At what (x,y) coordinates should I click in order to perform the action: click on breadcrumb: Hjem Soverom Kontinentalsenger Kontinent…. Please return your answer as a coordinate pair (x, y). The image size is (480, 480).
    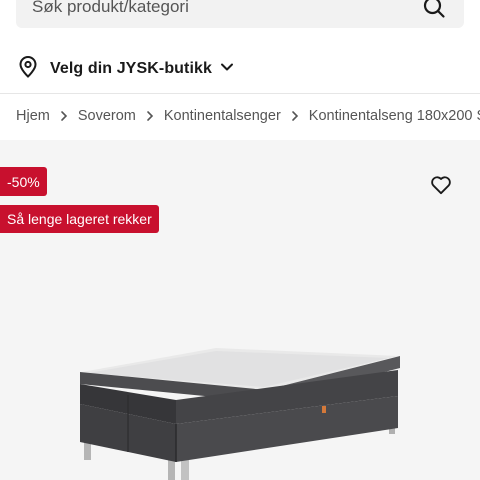
    Looking at the image, I should click on (248, 116).